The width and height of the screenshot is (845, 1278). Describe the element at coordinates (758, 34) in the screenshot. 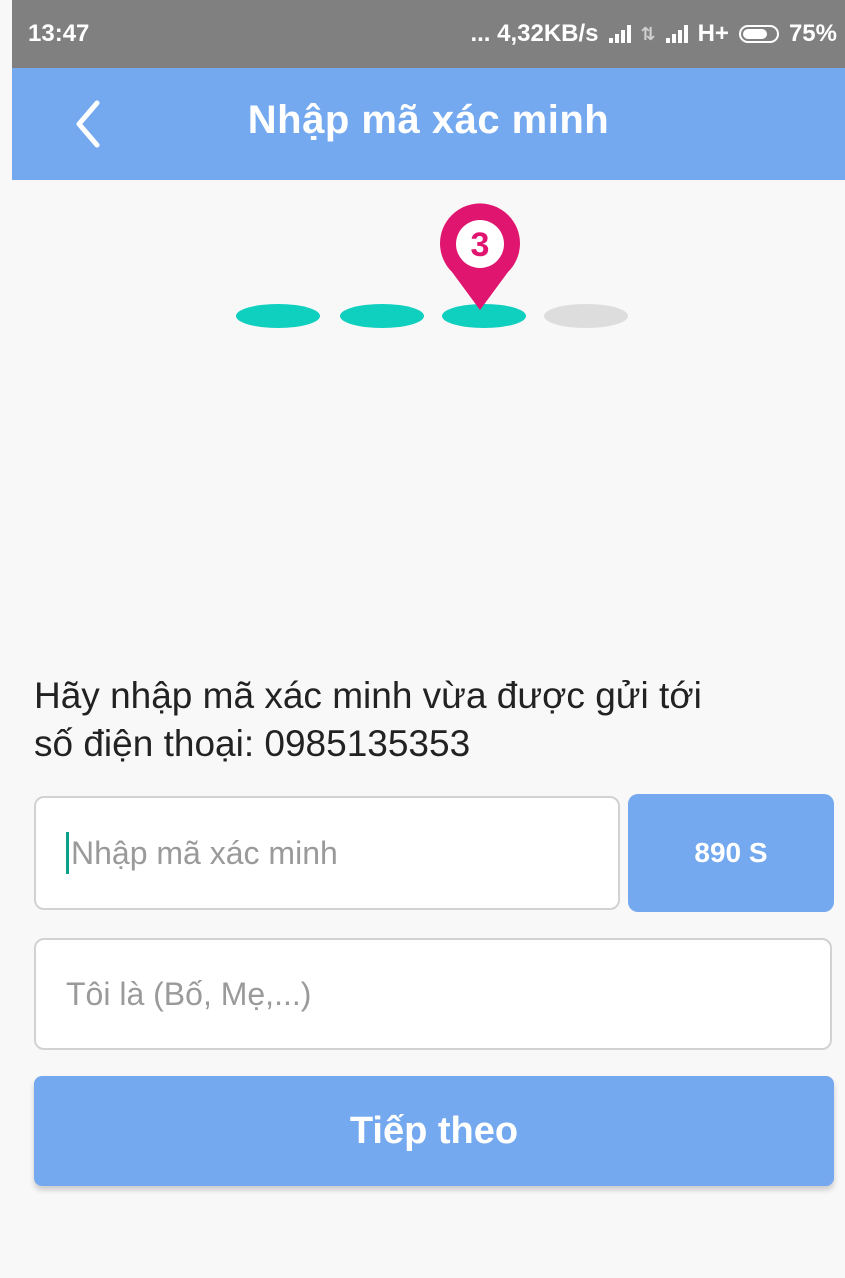

I see `battery-icon` at that location.